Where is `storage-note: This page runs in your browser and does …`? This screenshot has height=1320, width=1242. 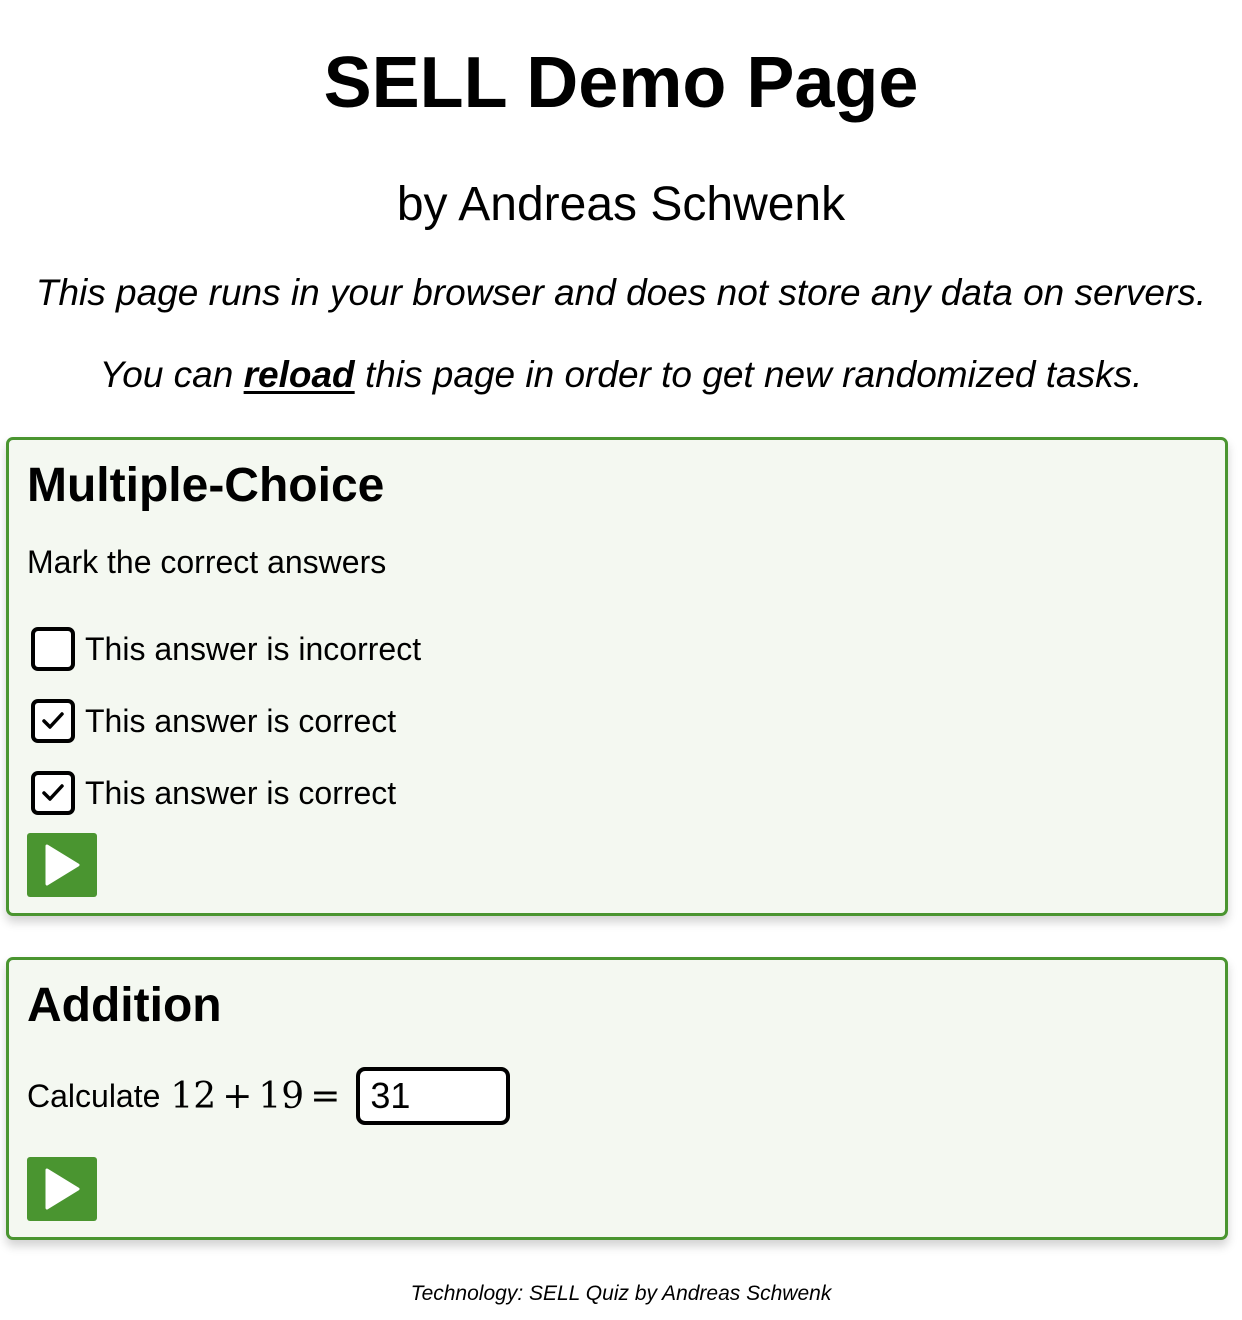
storage-note: This page runs in your browser and does … is located at coordinates (621, 292).